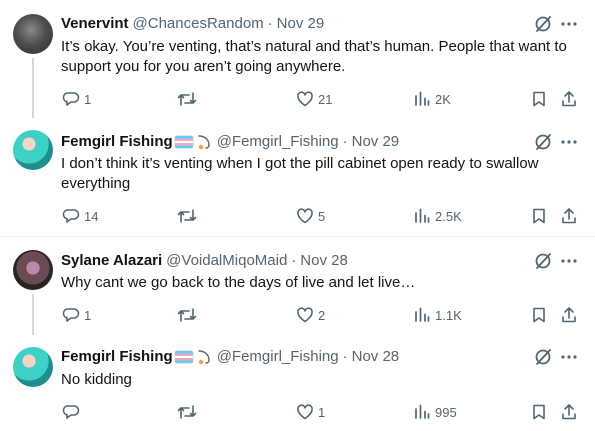  I want to click on like-button: 1, so click(310, 412).